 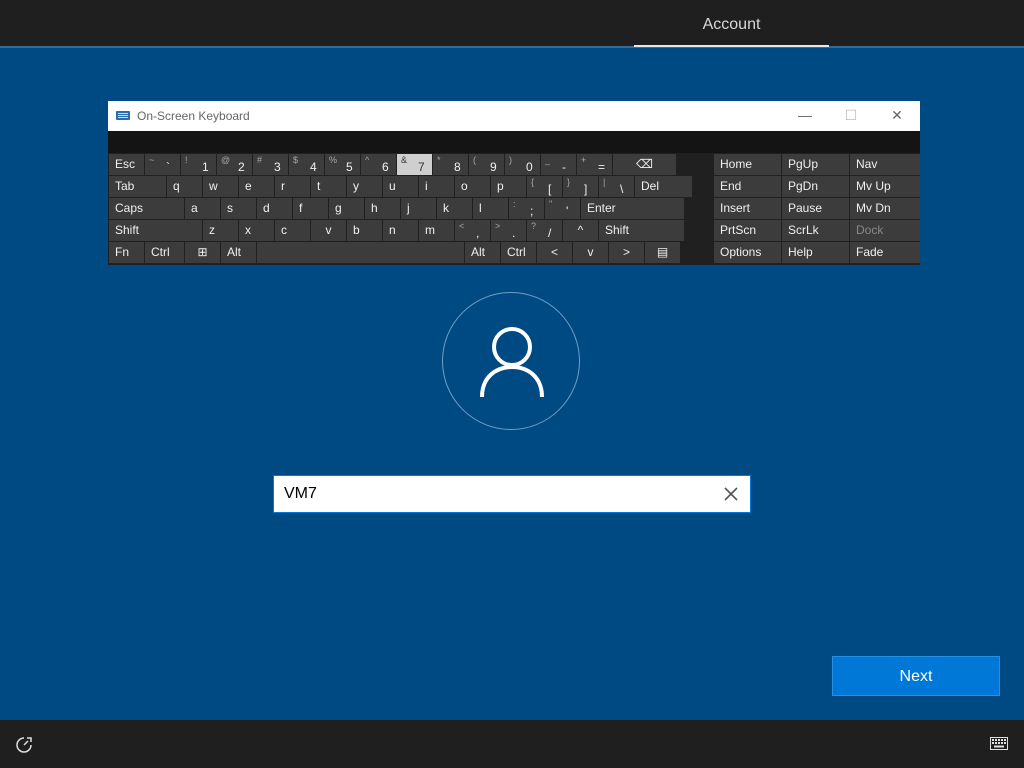 What do you see at coordinates (472, 186) in the screenshot?
I see `key-o: o` at bounding box center [472, 186].